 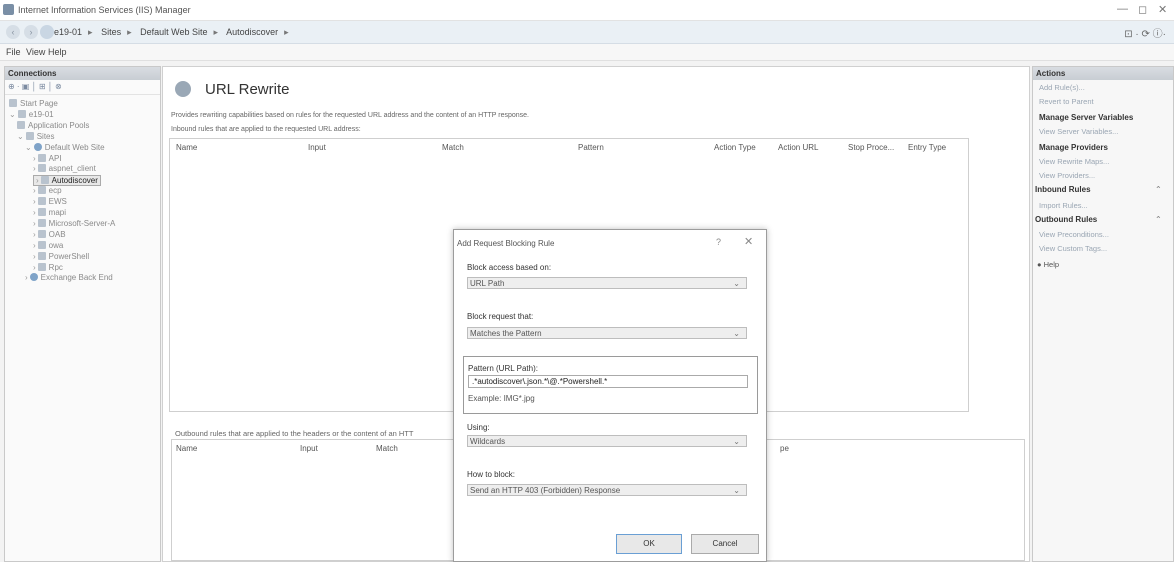 What do you see at coordinates (68, 32) in the screenshot?
I see `crumb-server: e19-01` at bounding box center [68, 32].